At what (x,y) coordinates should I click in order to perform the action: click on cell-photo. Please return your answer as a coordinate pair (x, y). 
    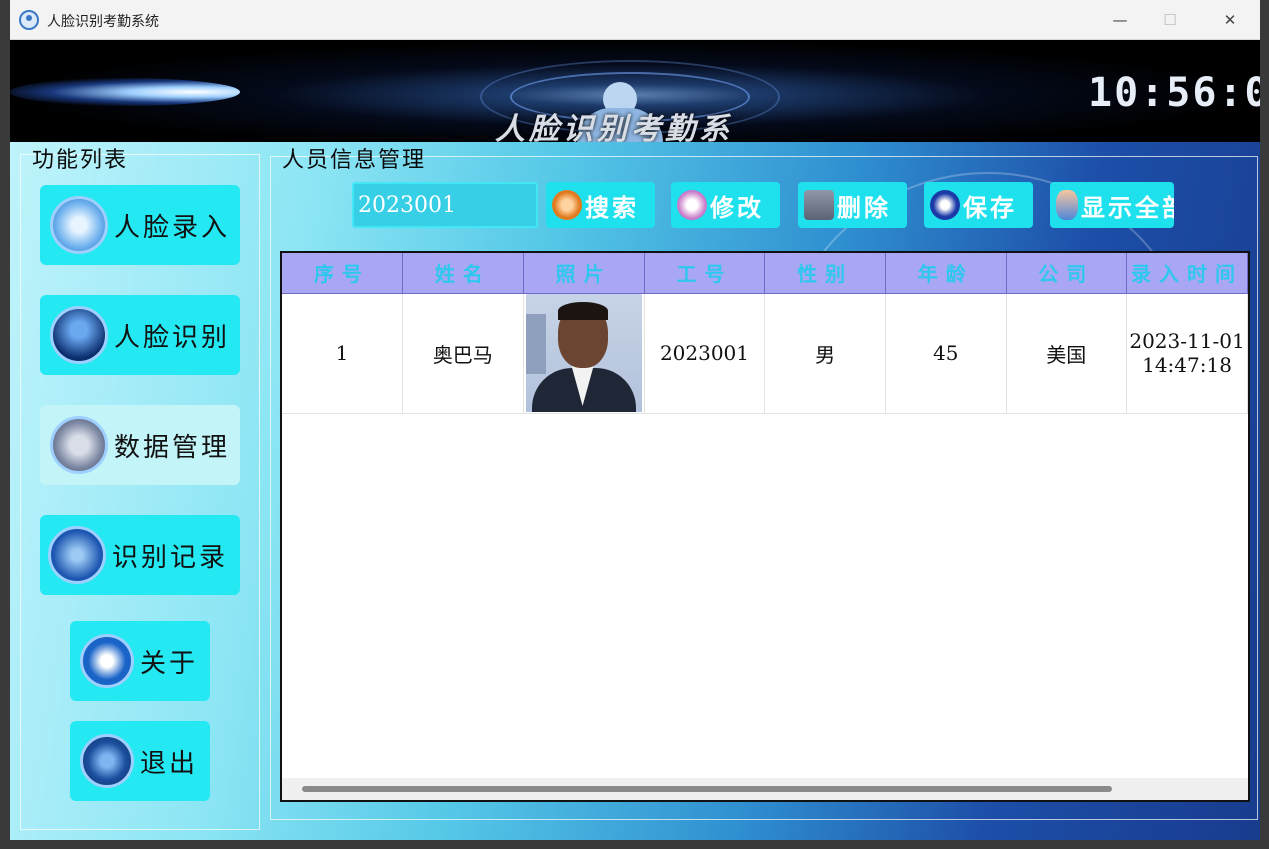
    Looking at the image, I should click on (584, 353).